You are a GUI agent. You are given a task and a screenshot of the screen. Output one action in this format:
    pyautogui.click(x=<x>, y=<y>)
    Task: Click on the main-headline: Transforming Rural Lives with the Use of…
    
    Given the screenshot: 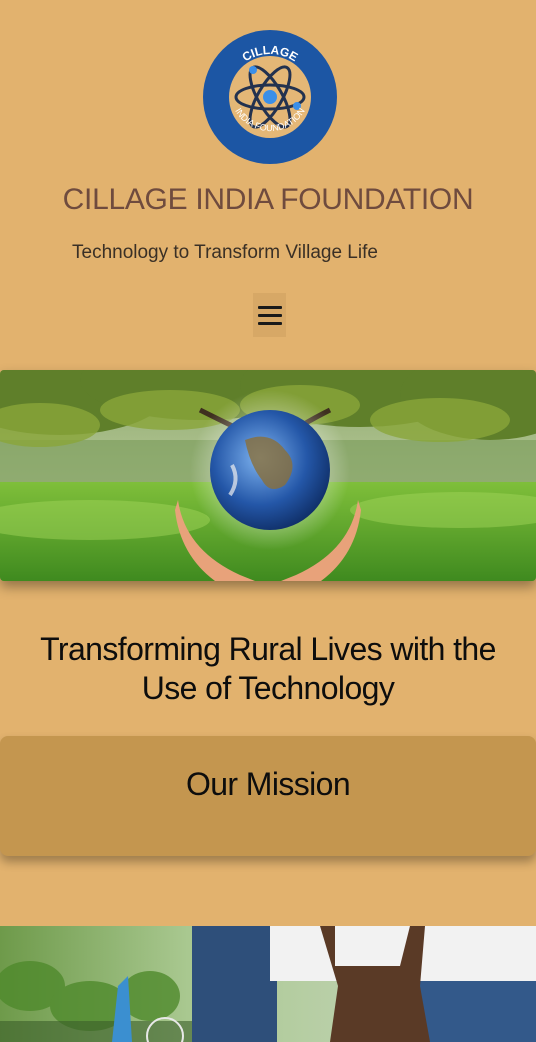 What is the action you would take?
    pyautogui.click(x=268, y=669)
    